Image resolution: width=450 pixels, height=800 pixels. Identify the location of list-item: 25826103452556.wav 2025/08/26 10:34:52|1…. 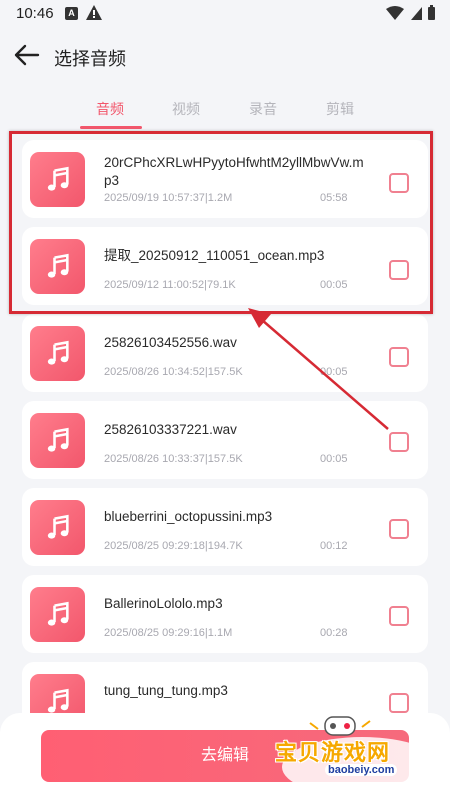
(225, 353).